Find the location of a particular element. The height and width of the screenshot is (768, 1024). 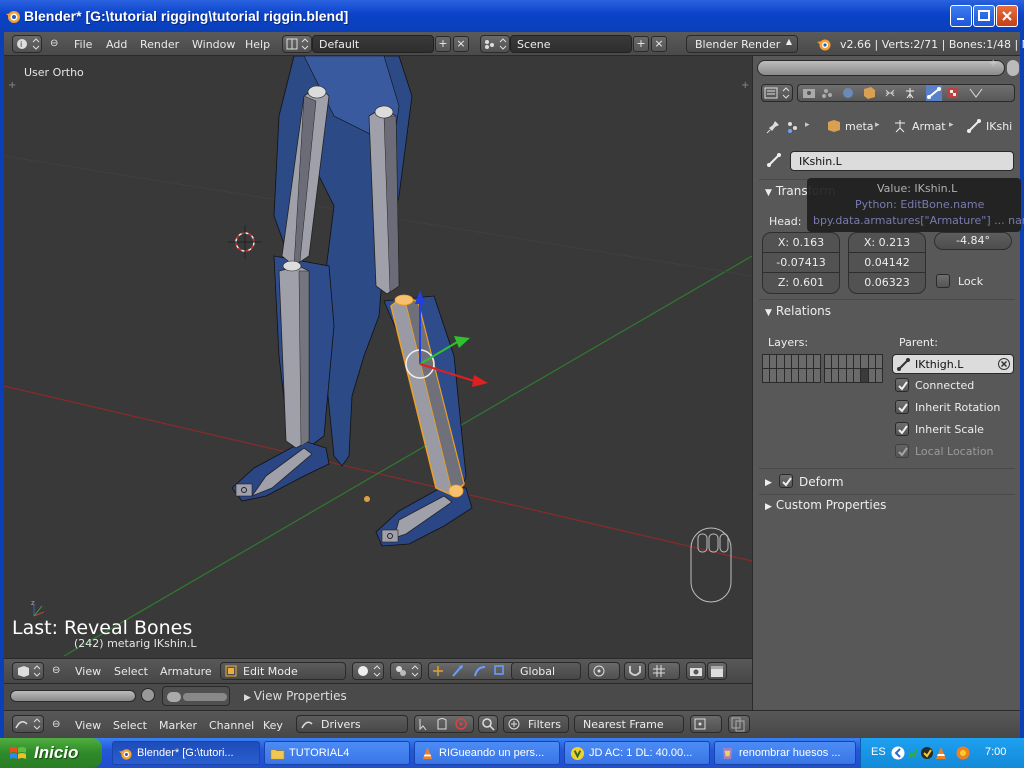

keyframe-toggle is located at coordinates (148, 695).